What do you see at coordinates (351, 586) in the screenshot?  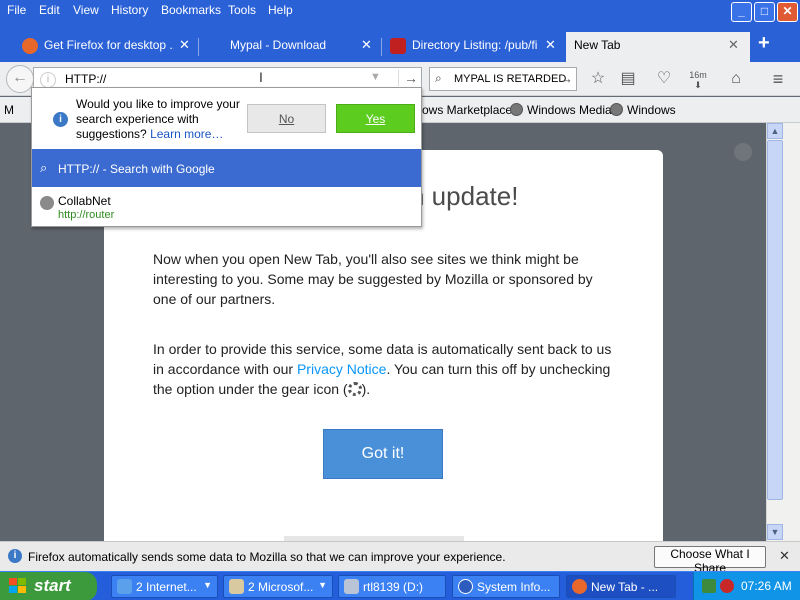 I see `drive-icon` at bounding box center [351, 586].